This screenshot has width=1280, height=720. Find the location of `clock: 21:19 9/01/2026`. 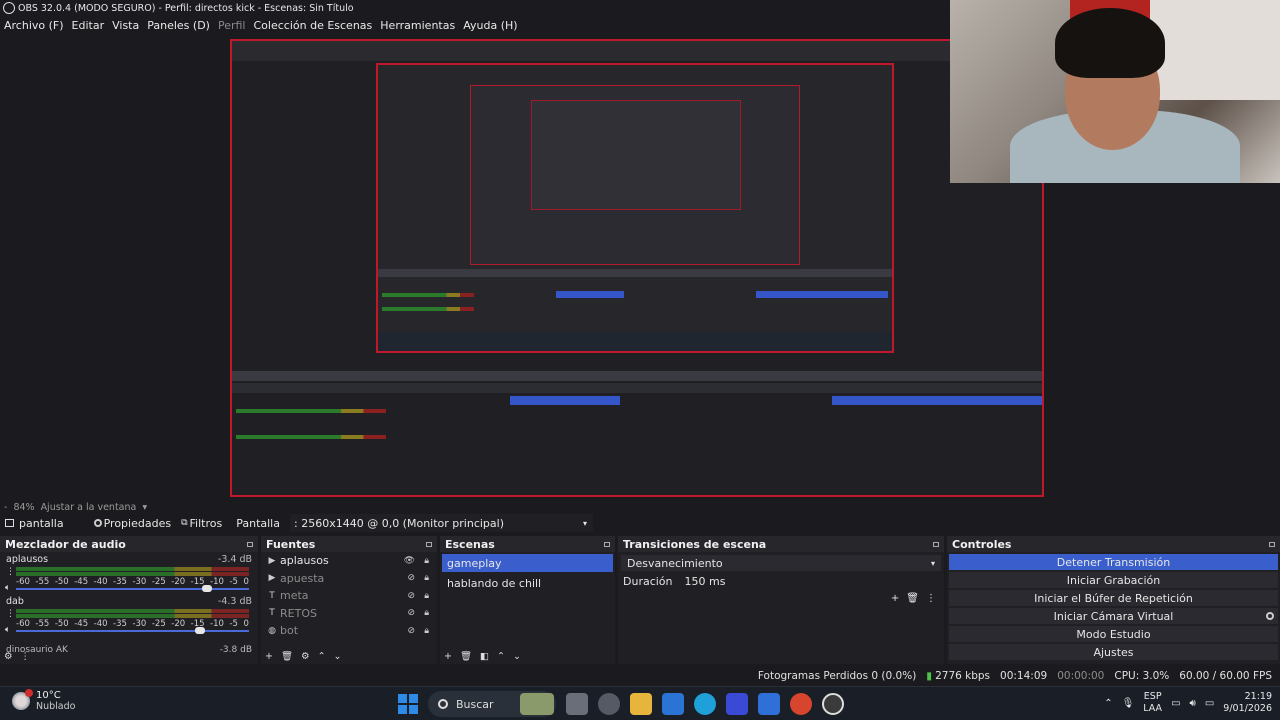

clock: 21:19 9/01/2026 is located at coordinates (1247, 703).